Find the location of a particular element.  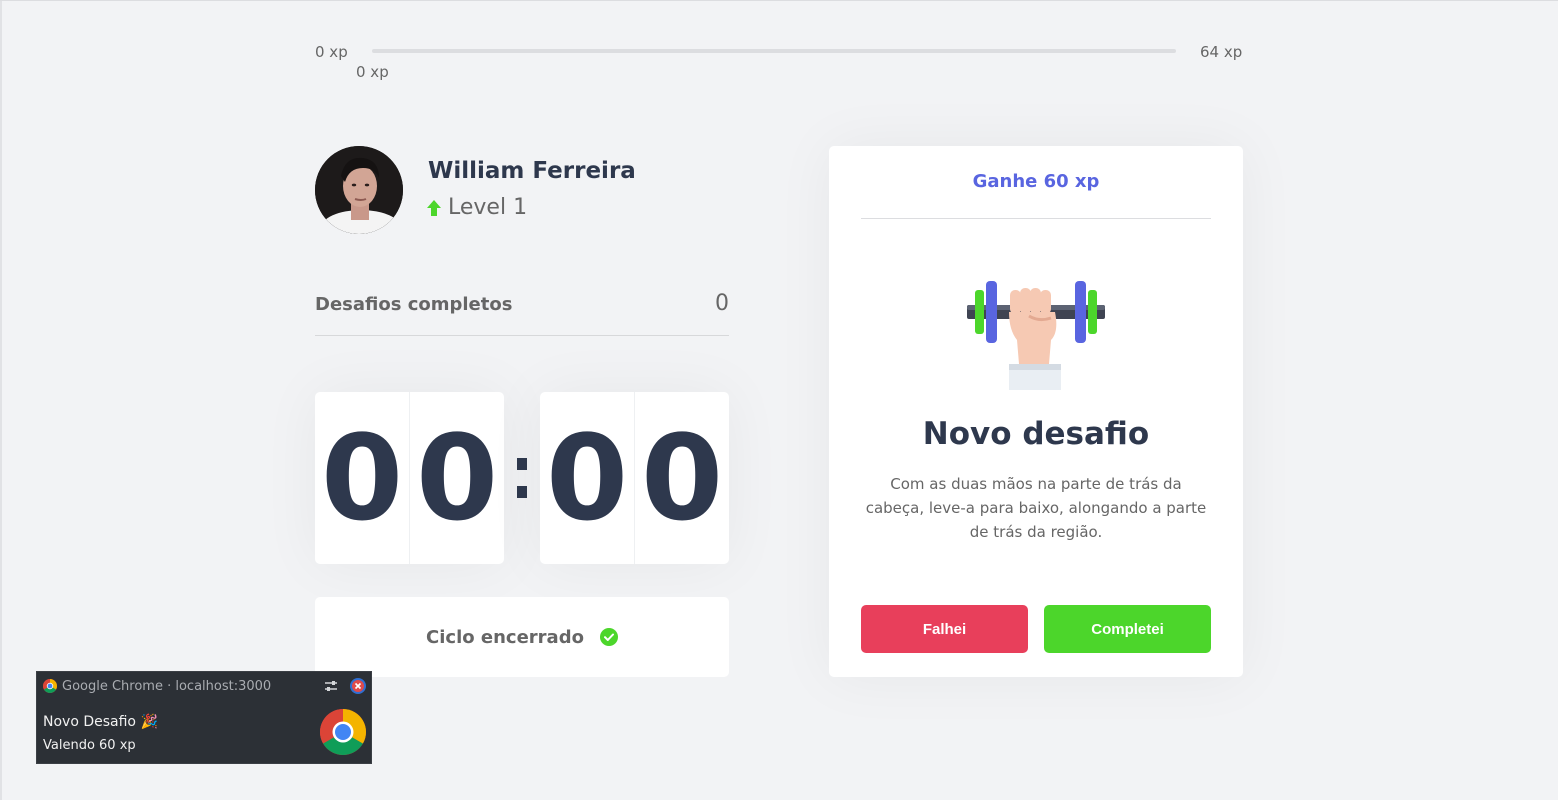

countdown-seconds: 0 0 is located at coordinates (634, 478).